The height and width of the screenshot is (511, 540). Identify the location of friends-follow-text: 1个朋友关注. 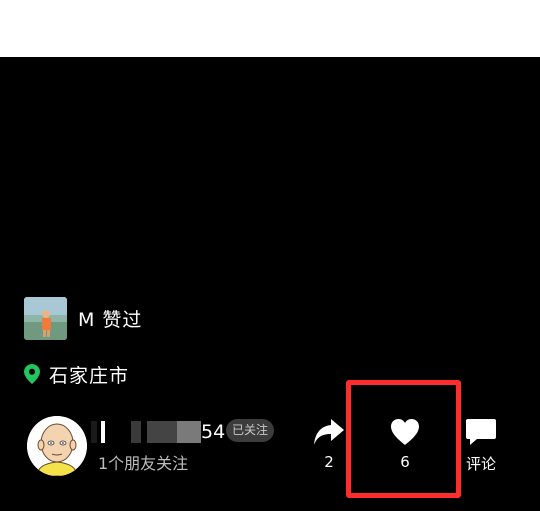
(143, 463).